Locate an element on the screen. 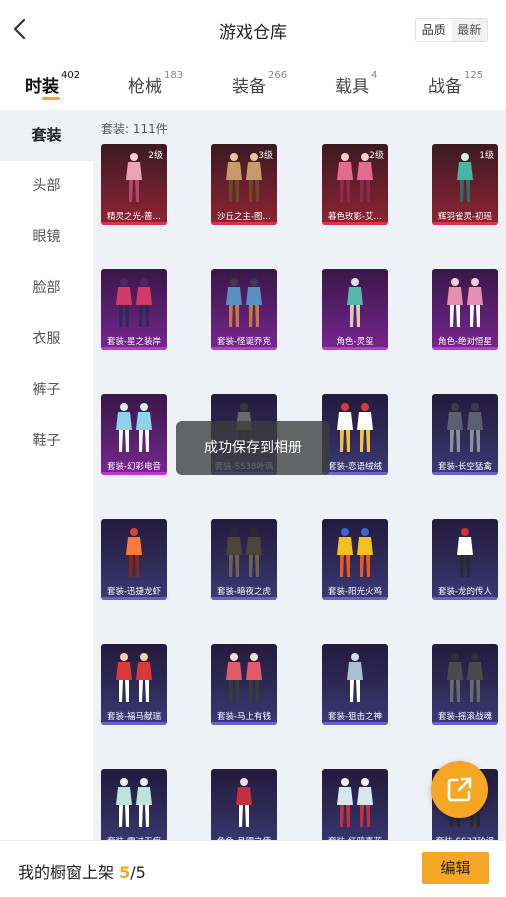  tab-equipment: 装备266 is located at coordinates (260, 83).